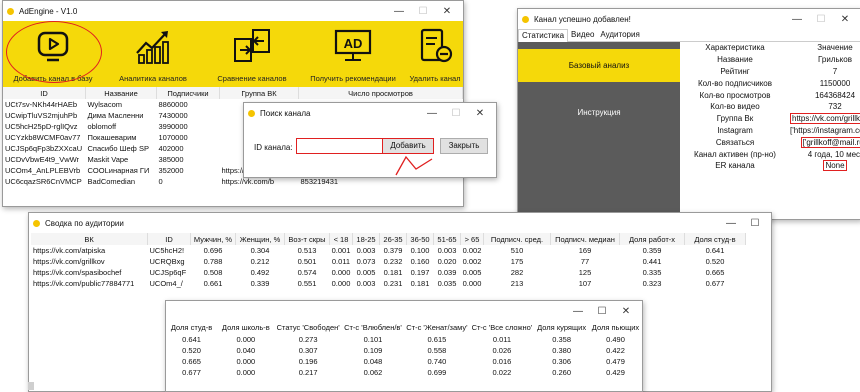 The width and height of the screenshot is (860, 392). What do you see at coordinates (770, 83) in the screenshot?
I see `stats-row: Кол-во подписчиков 1150000` at bounding box center [770, 83].